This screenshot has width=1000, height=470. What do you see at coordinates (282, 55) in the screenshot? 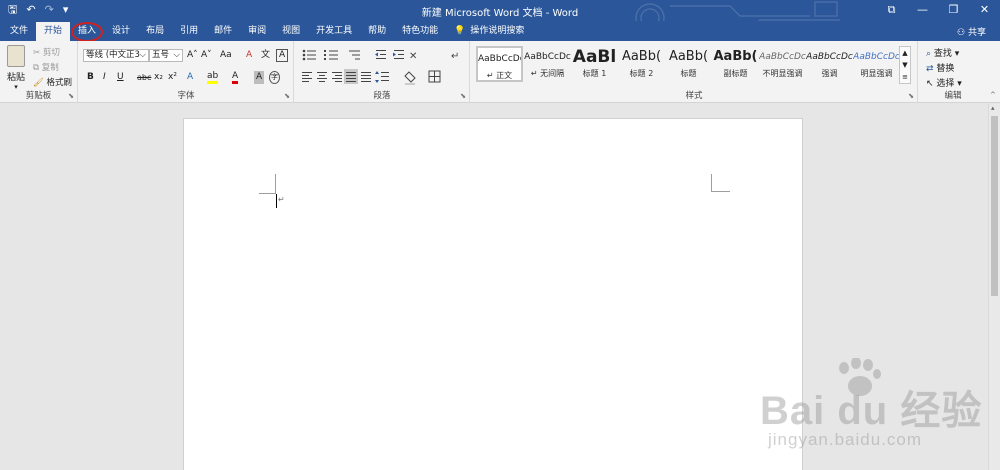
I see `character-border-button: A` at bounding box center [282, 55].